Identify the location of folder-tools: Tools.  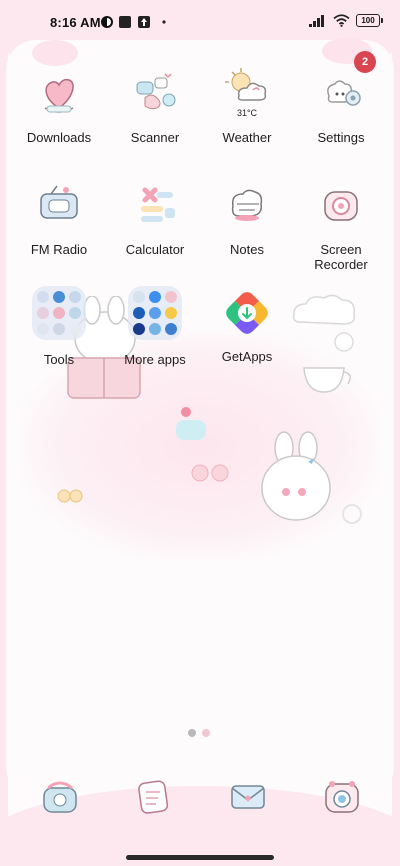
(59, 325).